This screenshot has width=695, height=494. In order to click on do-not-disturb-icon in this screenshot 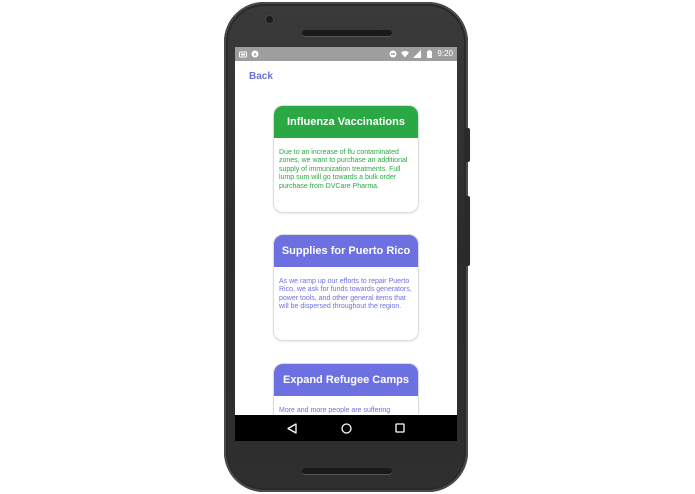, I will do `click(393, 54)`.